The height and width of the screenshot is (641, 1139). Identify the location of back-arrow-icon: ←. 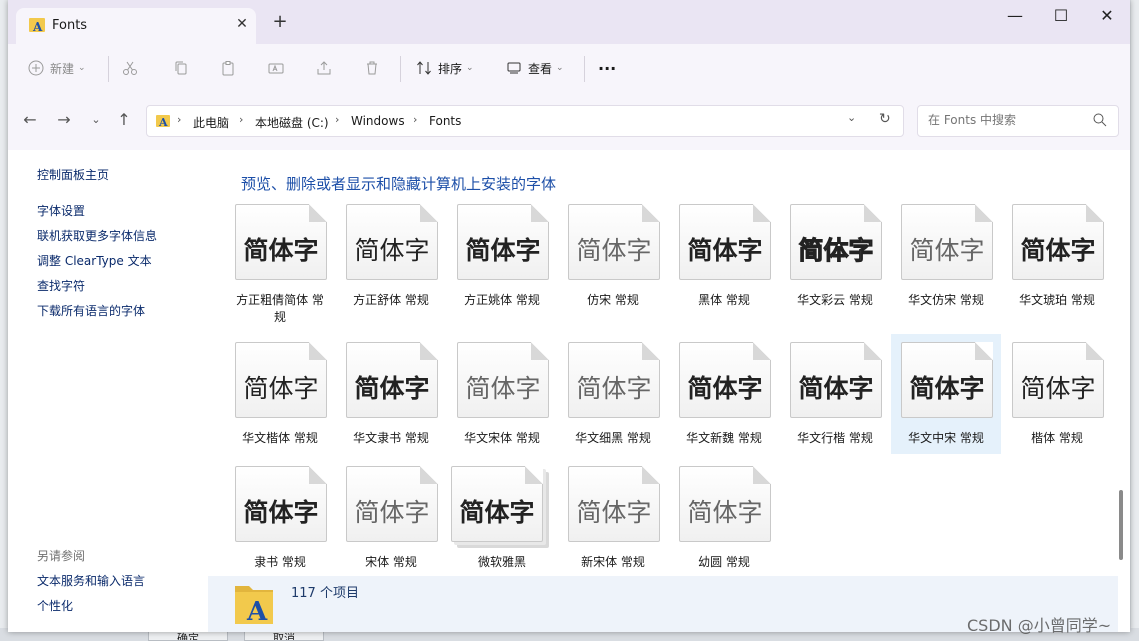
(30, 120).